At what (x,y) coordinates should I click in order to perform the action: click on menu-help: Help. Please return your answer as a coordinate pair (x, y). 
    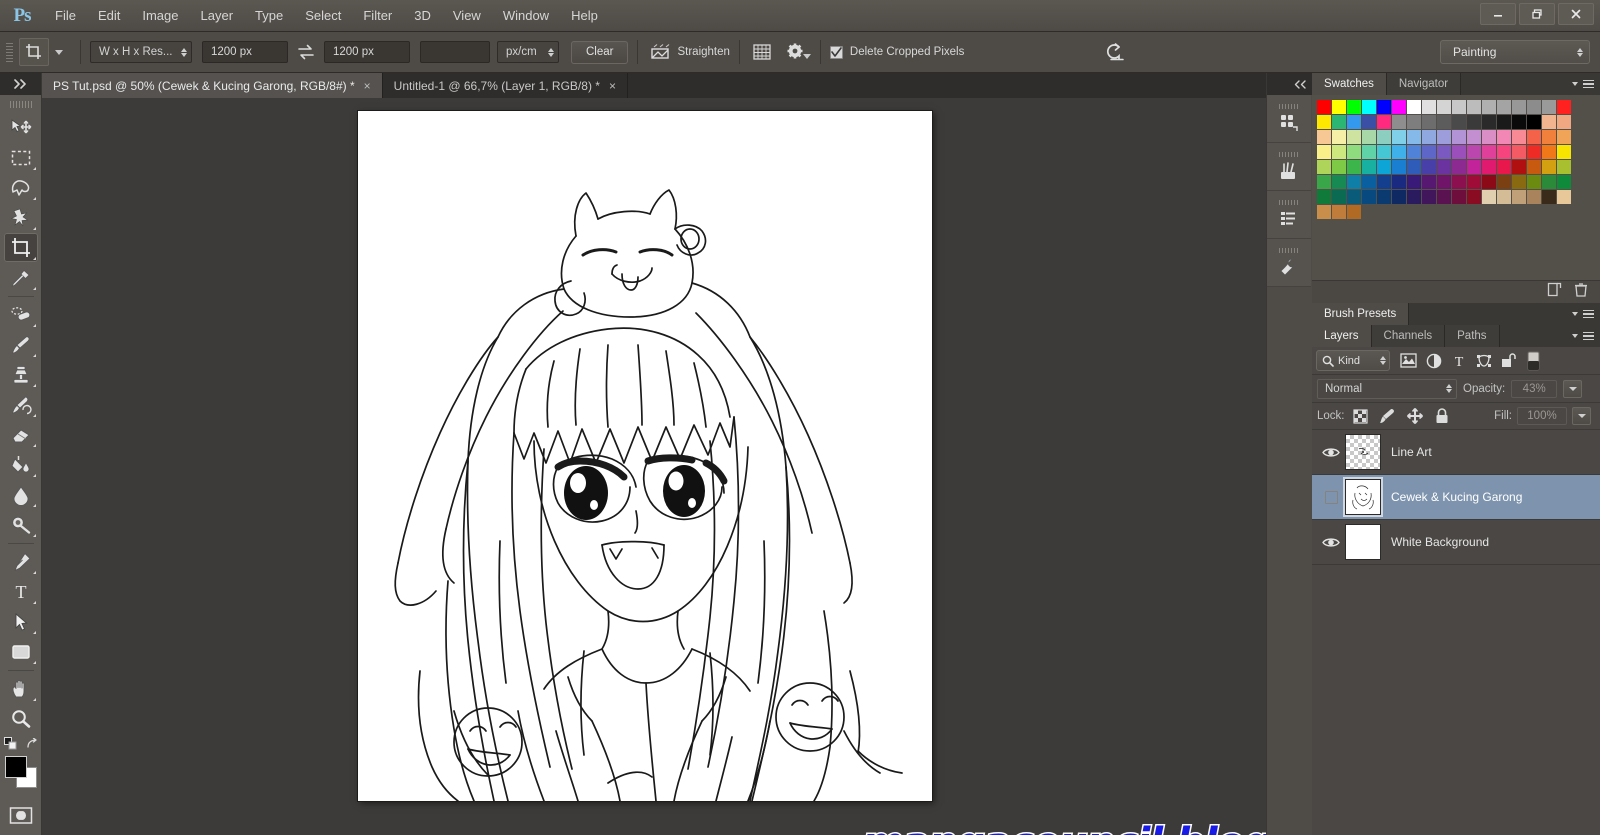
    Looking at the image, I should click on (584, 16).